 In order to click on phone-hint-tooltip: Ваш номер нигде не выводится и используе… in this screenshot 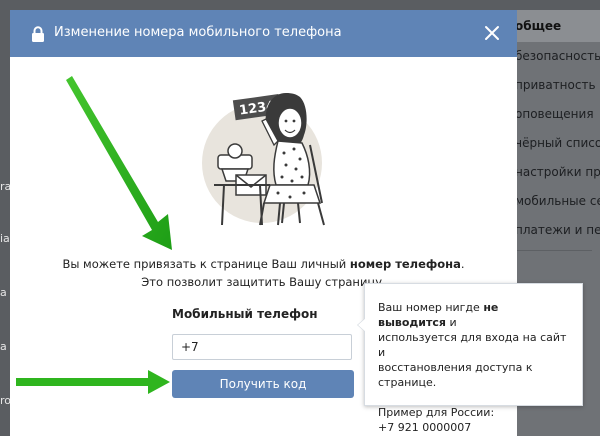, I will do `click(470, 358)`.